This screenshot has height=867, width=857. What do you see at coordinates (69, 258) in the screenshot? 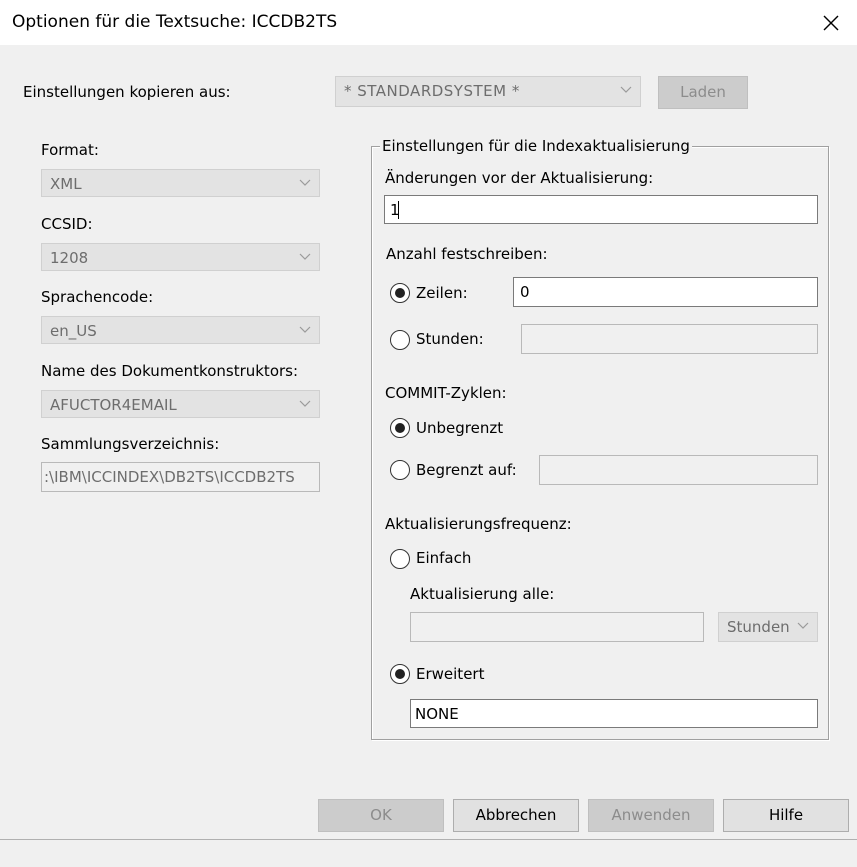
I see `ccsid-value: 1208` at bounding box center [69, 258].